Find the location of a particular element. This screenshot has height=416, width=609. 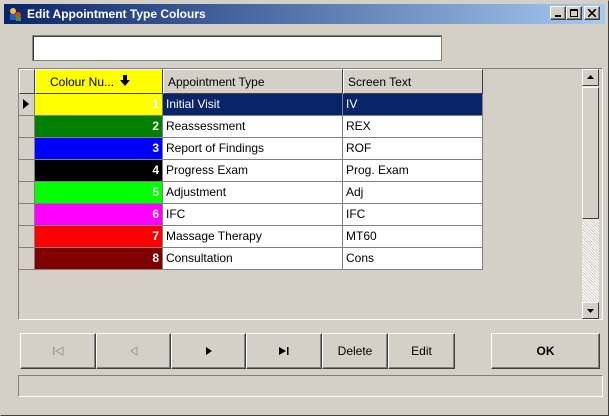

next-record-button is located at coordinates (208, 351).